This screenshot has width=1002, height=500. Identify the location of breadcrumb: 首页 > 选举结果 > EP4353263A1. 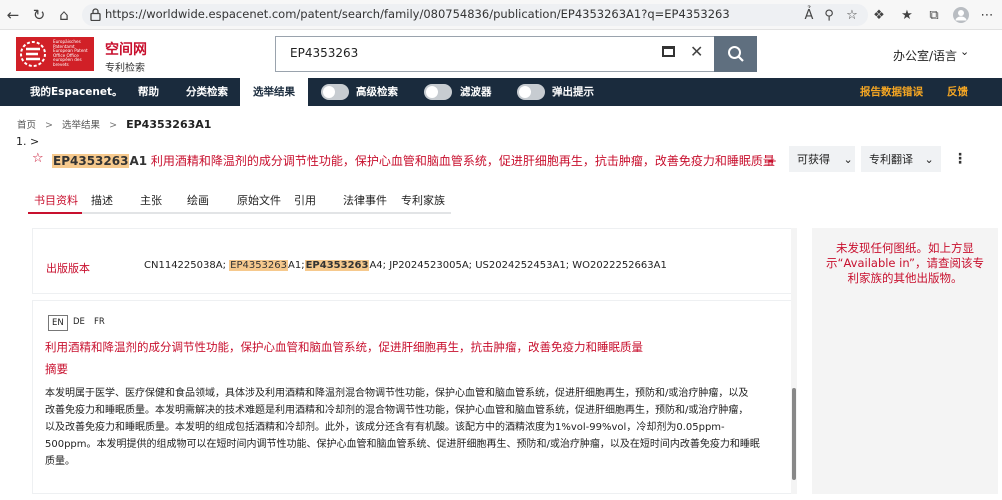
(114, 124).